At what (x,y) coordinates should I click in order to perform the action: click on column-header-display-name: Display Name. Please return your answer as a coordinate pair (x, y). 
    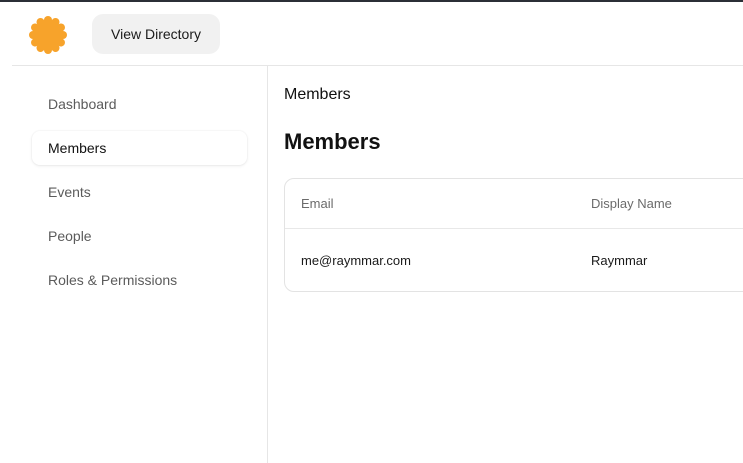
    Looking at the image, I should click on (631, 203).